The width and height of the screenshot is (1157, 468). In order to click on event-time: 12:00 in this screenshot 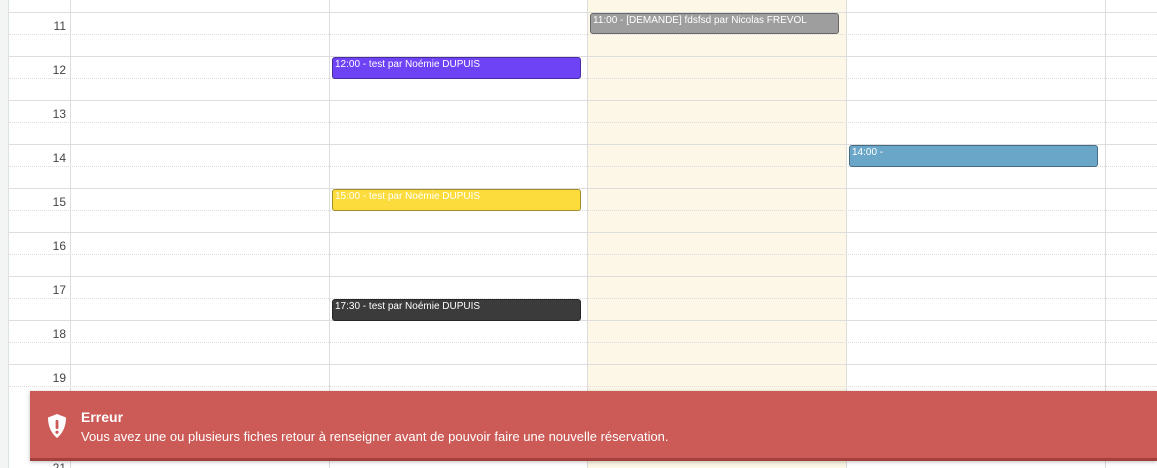, I will do `click(348, 64)`.